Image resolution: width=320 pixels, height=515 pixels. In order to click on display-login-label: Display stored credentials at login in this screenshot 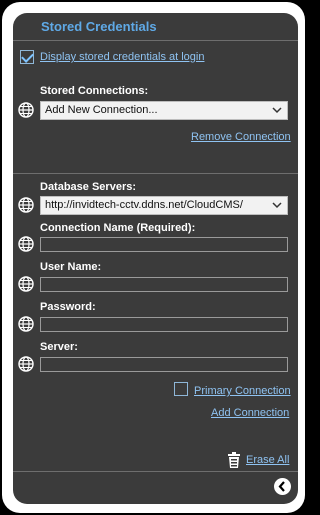, I will do `click(122, 57)`.